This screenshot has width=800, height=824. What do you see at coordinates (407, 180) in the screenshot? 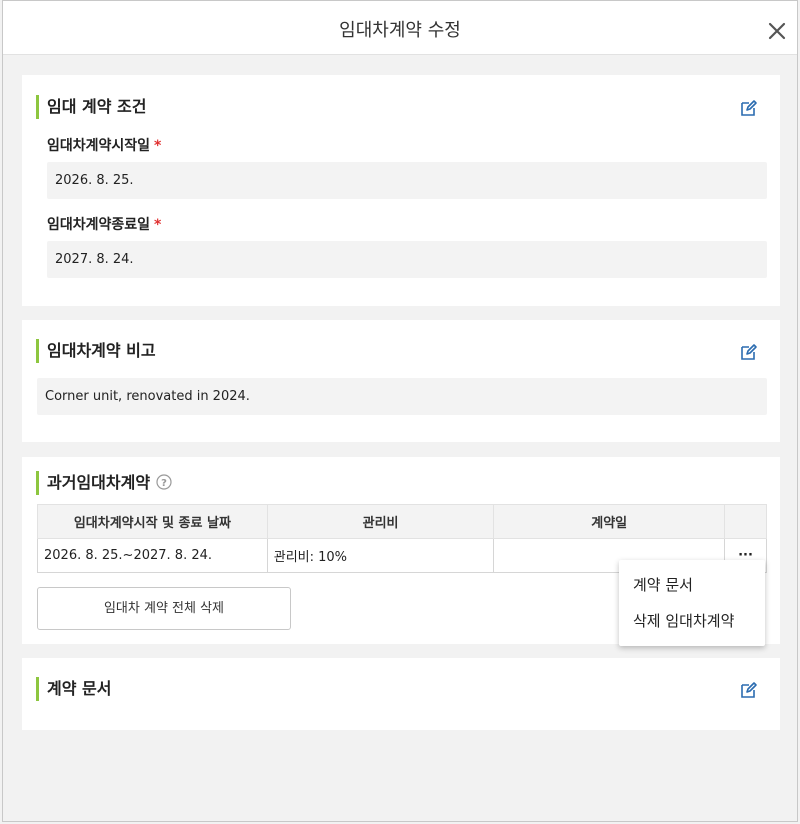
I see `start-date-field: 2026. 8. 25.` at bounding box center [407, 180].